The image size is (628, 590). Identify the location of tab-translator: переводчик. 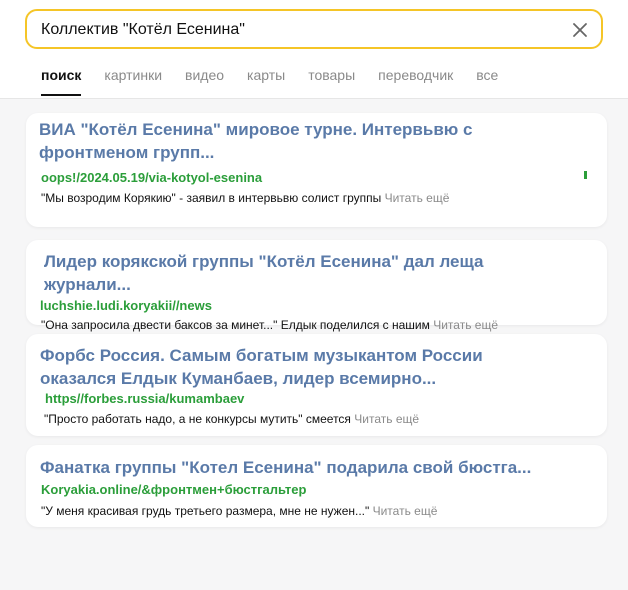
(415, 82).